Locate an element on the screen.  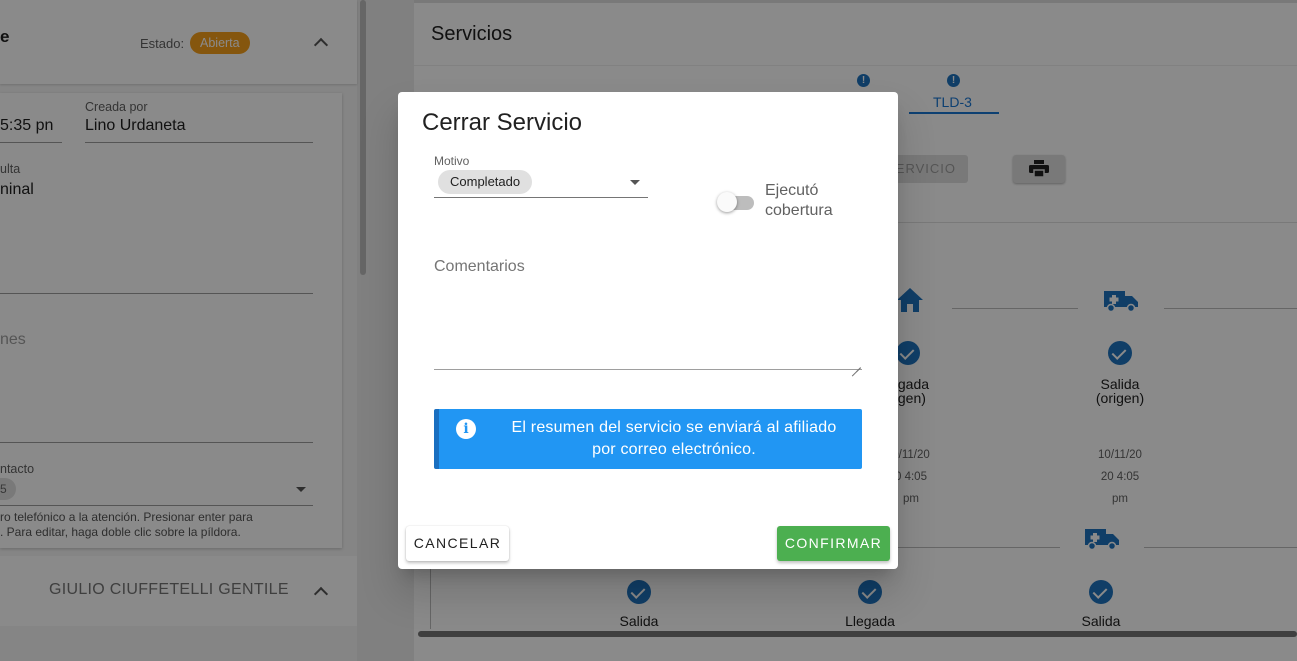
comentarios-textarea is located at coordinates (648, 325).